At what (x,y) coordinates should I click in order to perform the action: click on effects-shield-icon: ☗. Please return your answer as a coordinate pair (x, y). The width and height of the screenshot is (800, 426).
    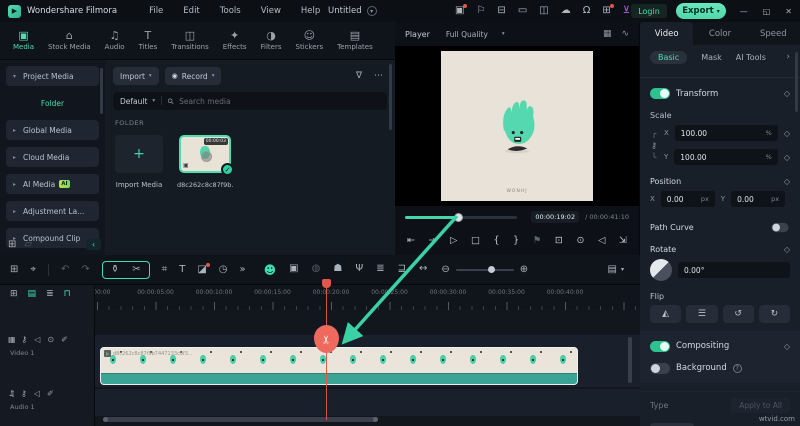
    Looking at the image, I should click on (337, 269).